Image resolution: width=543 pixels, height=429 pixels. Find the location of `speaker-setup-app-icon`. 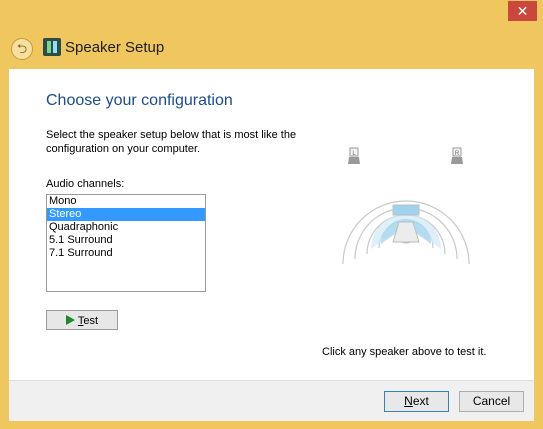

speaker-setup-app-icon is located at coordinates (52, 47).